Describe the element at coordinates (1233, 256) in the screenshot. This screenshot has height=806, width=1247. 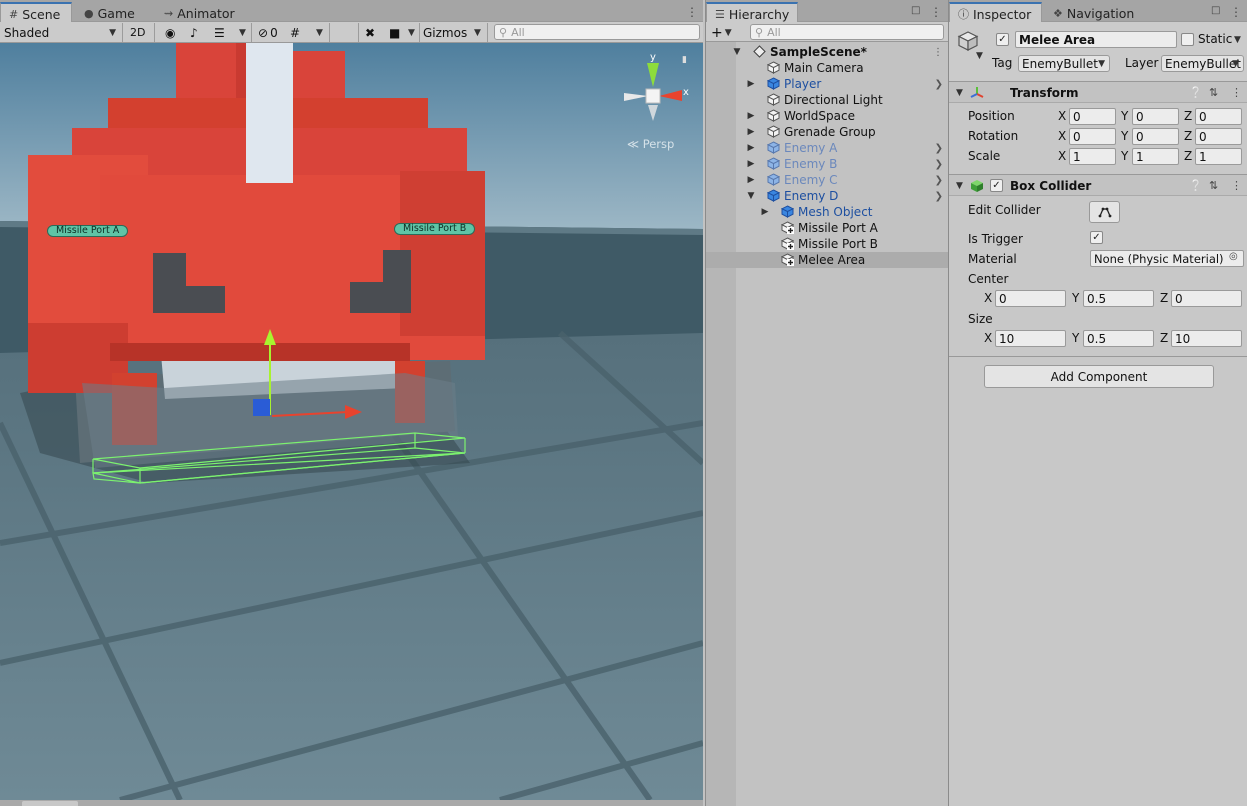
I see `object-picker-icon: ◎` at that location.